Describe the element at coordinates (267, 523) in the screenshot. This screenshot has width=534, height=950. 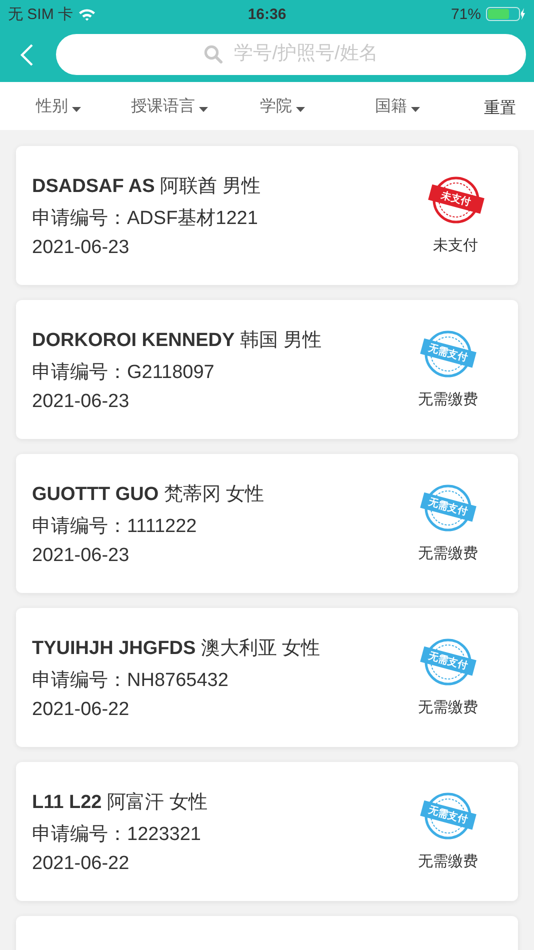
I see `record-card: GUOTTT GUO 梵蒂冈 女性 申请编号：1111222 2021-06-23 无需支付 无需缴费` at that location.